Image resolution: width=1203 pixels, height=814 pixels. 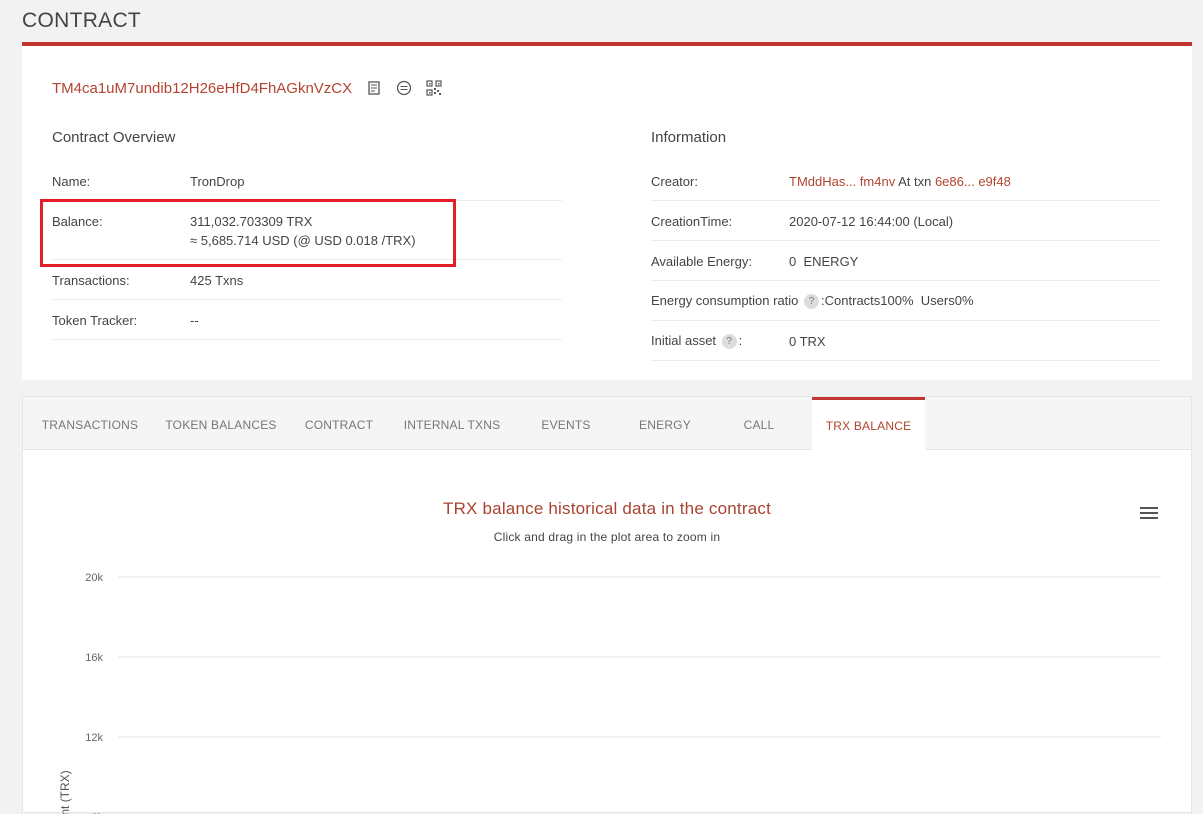 I want to click on y-axis-label: Amount (TRX), so click(x=65, y=792).